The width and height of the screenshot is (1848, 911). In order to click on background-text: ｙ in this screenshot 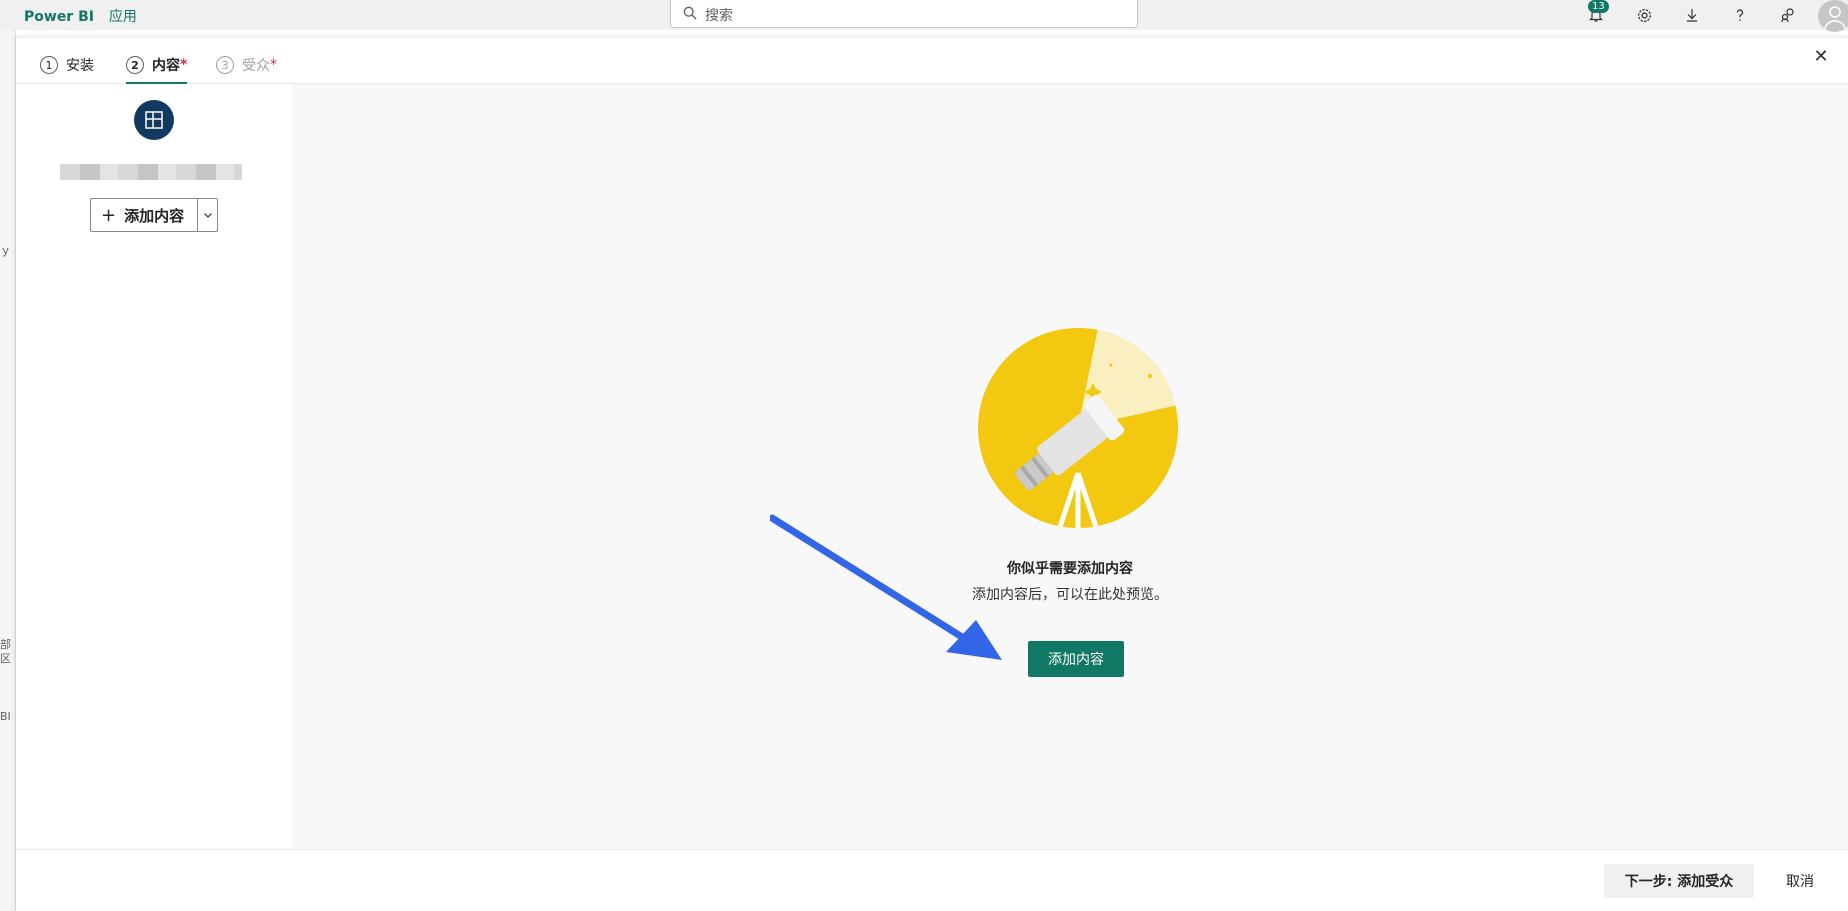, I will do `click(5, 250)`.